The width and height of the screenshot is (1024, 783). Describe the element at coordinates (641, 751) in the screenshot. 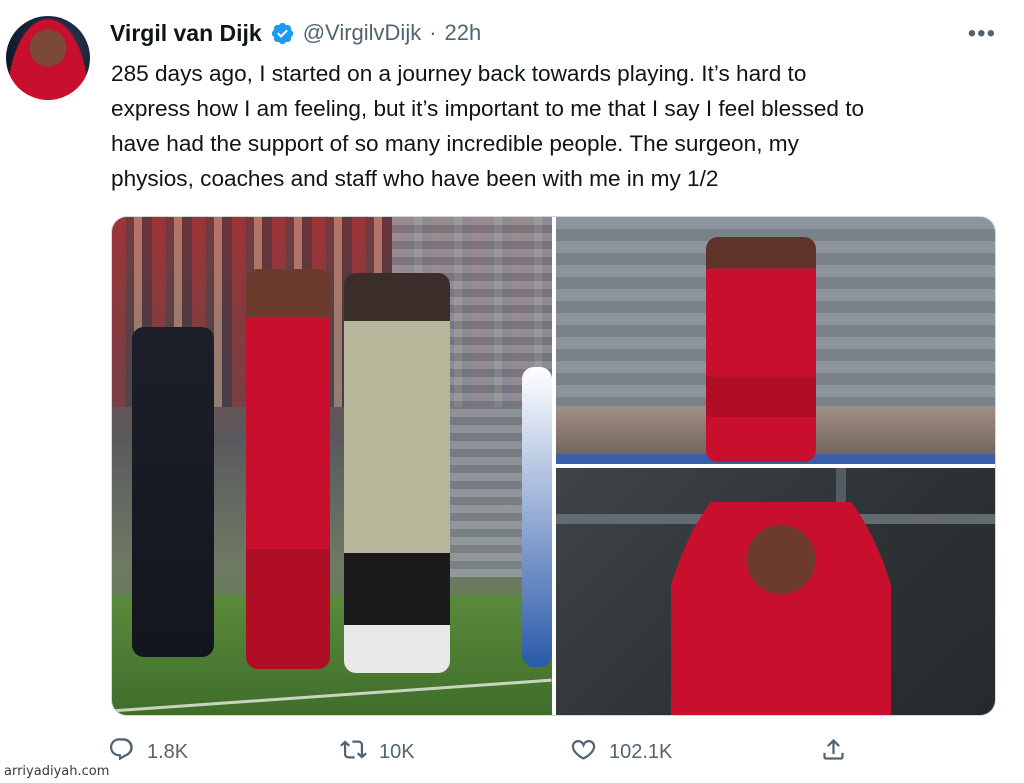

I see `like-count: 102.1K` at that location.